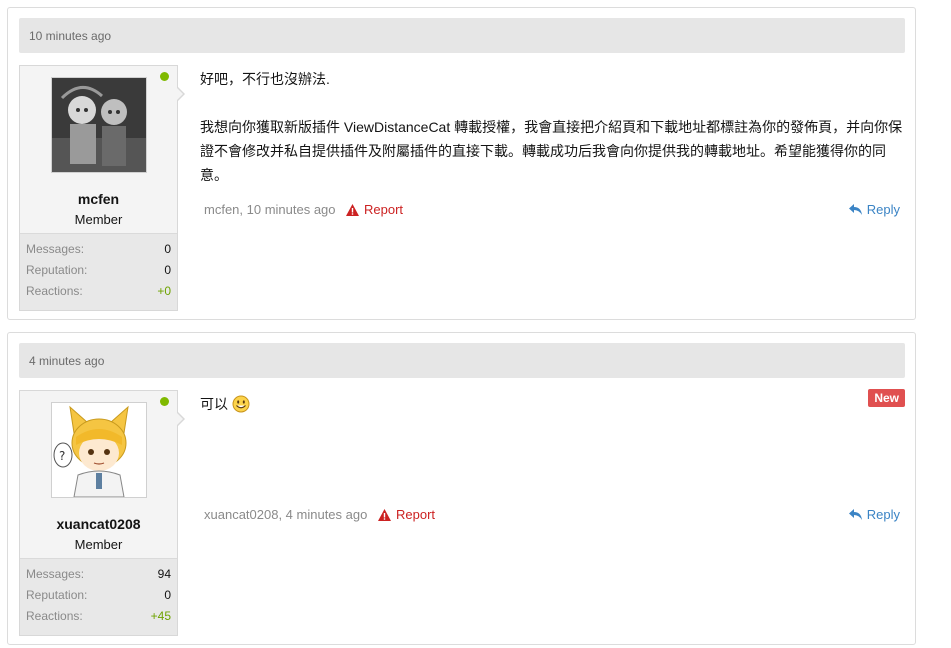 The width and height of the screenshot is (951, 648). Describe the element at coordinates (99, 125) in the screenshot. I see `avatar` at that location.